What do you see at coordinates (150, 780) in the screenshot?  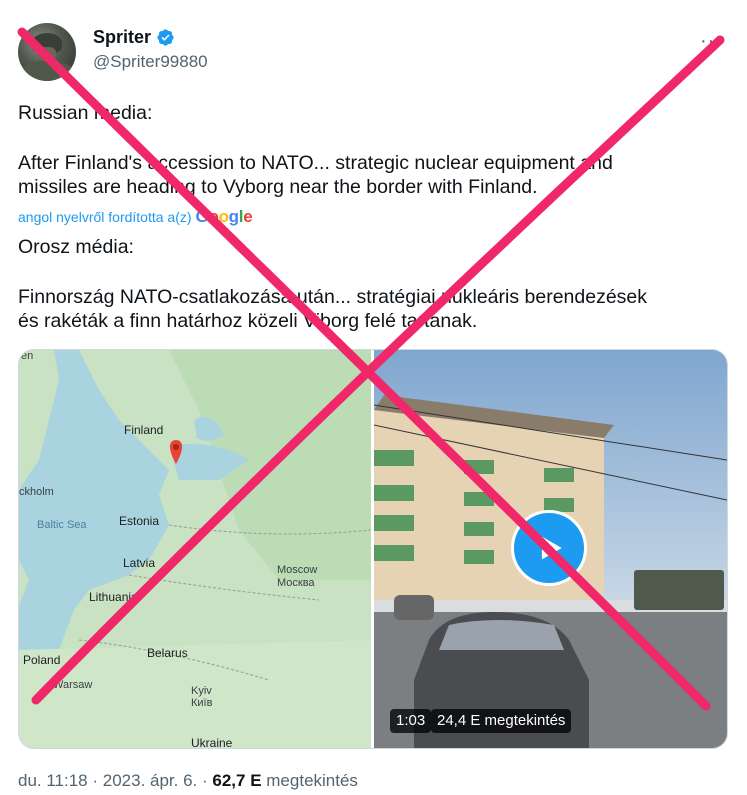 I see `tweet-date: 2023. ápr. 6.` at bounding box center [150, 780].